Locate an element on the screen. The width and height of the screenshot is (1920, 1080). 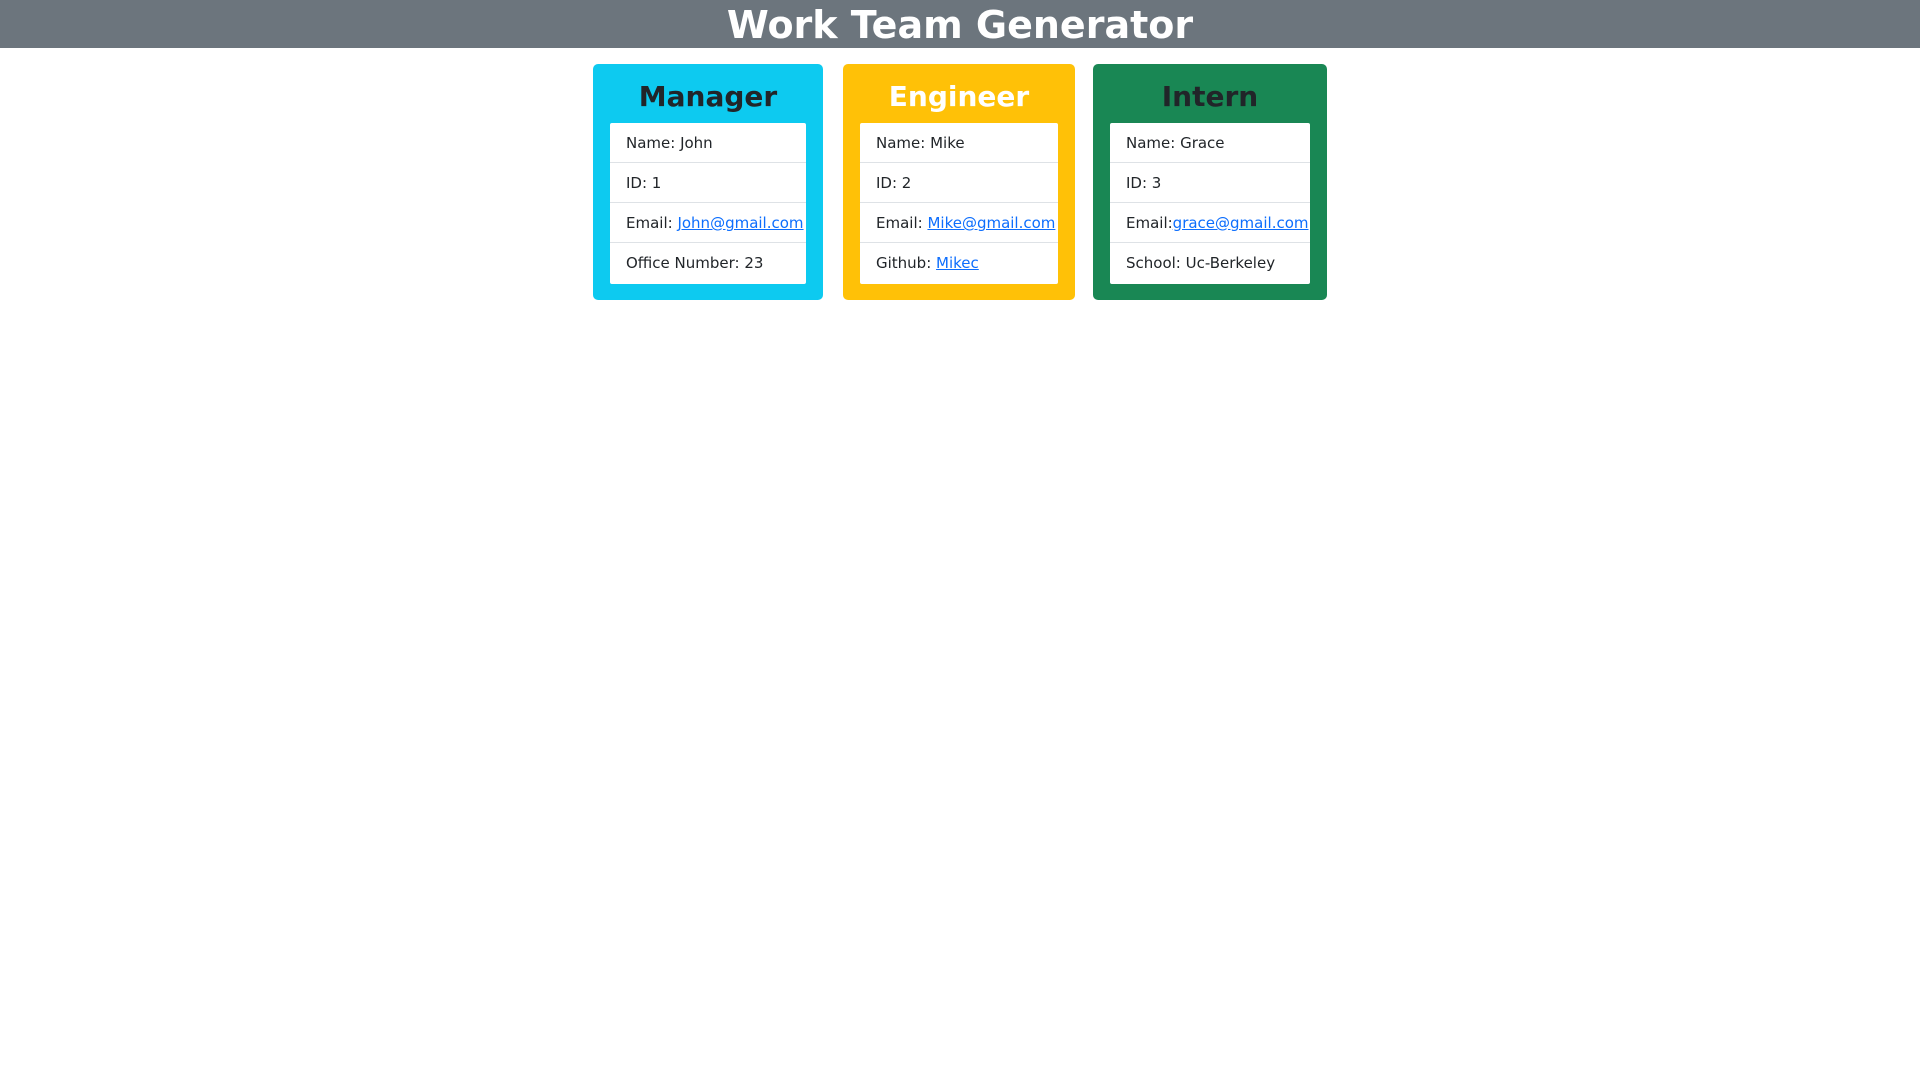
name-item: Name: Grace is located at coordinates (1210, 143).